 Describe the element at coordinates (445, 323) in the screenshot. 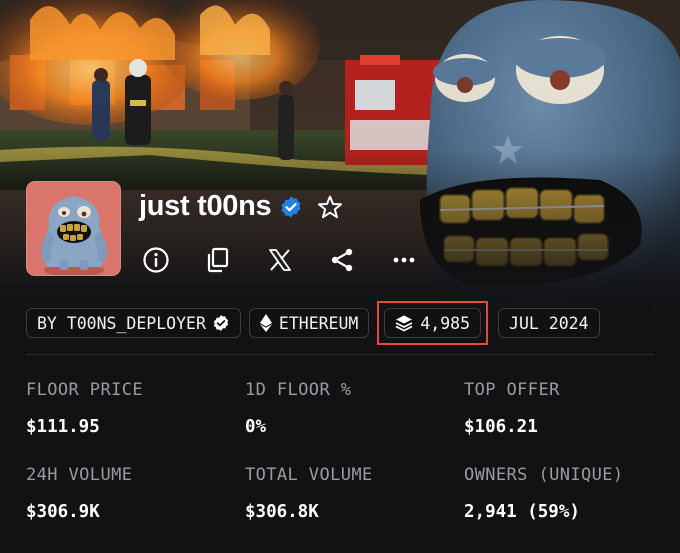

I see `items-count-label: 4,985` at that location.